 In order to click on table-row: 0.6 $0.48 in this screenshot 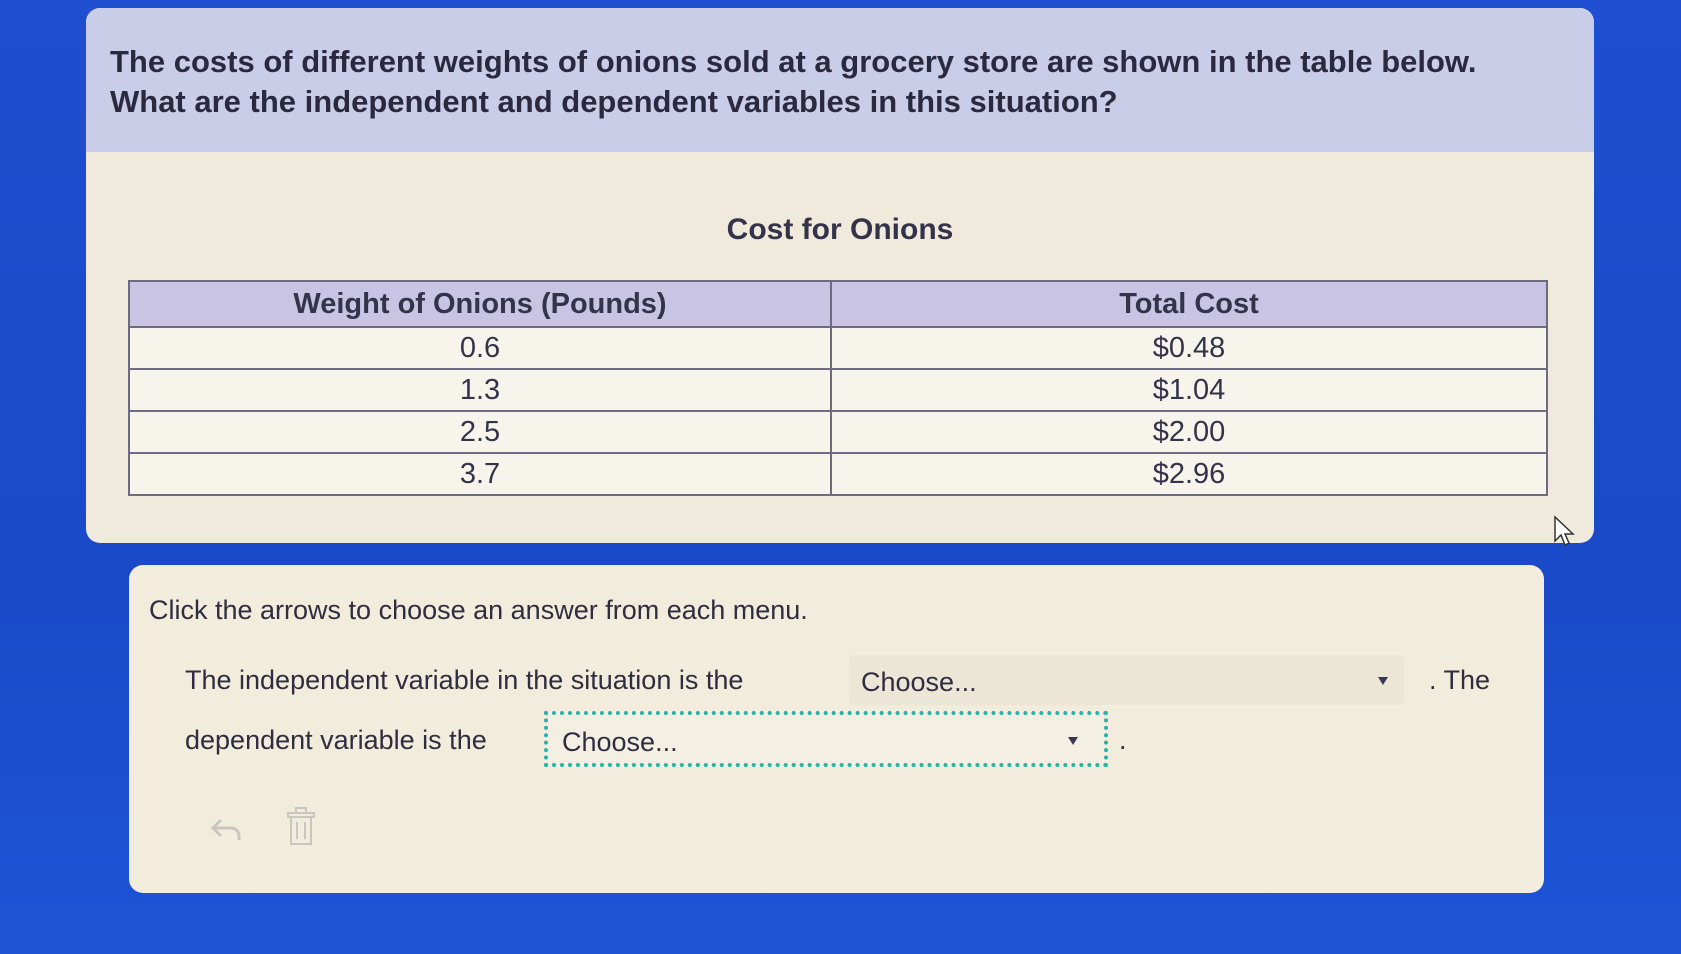, I will do `click(838, 348)`.